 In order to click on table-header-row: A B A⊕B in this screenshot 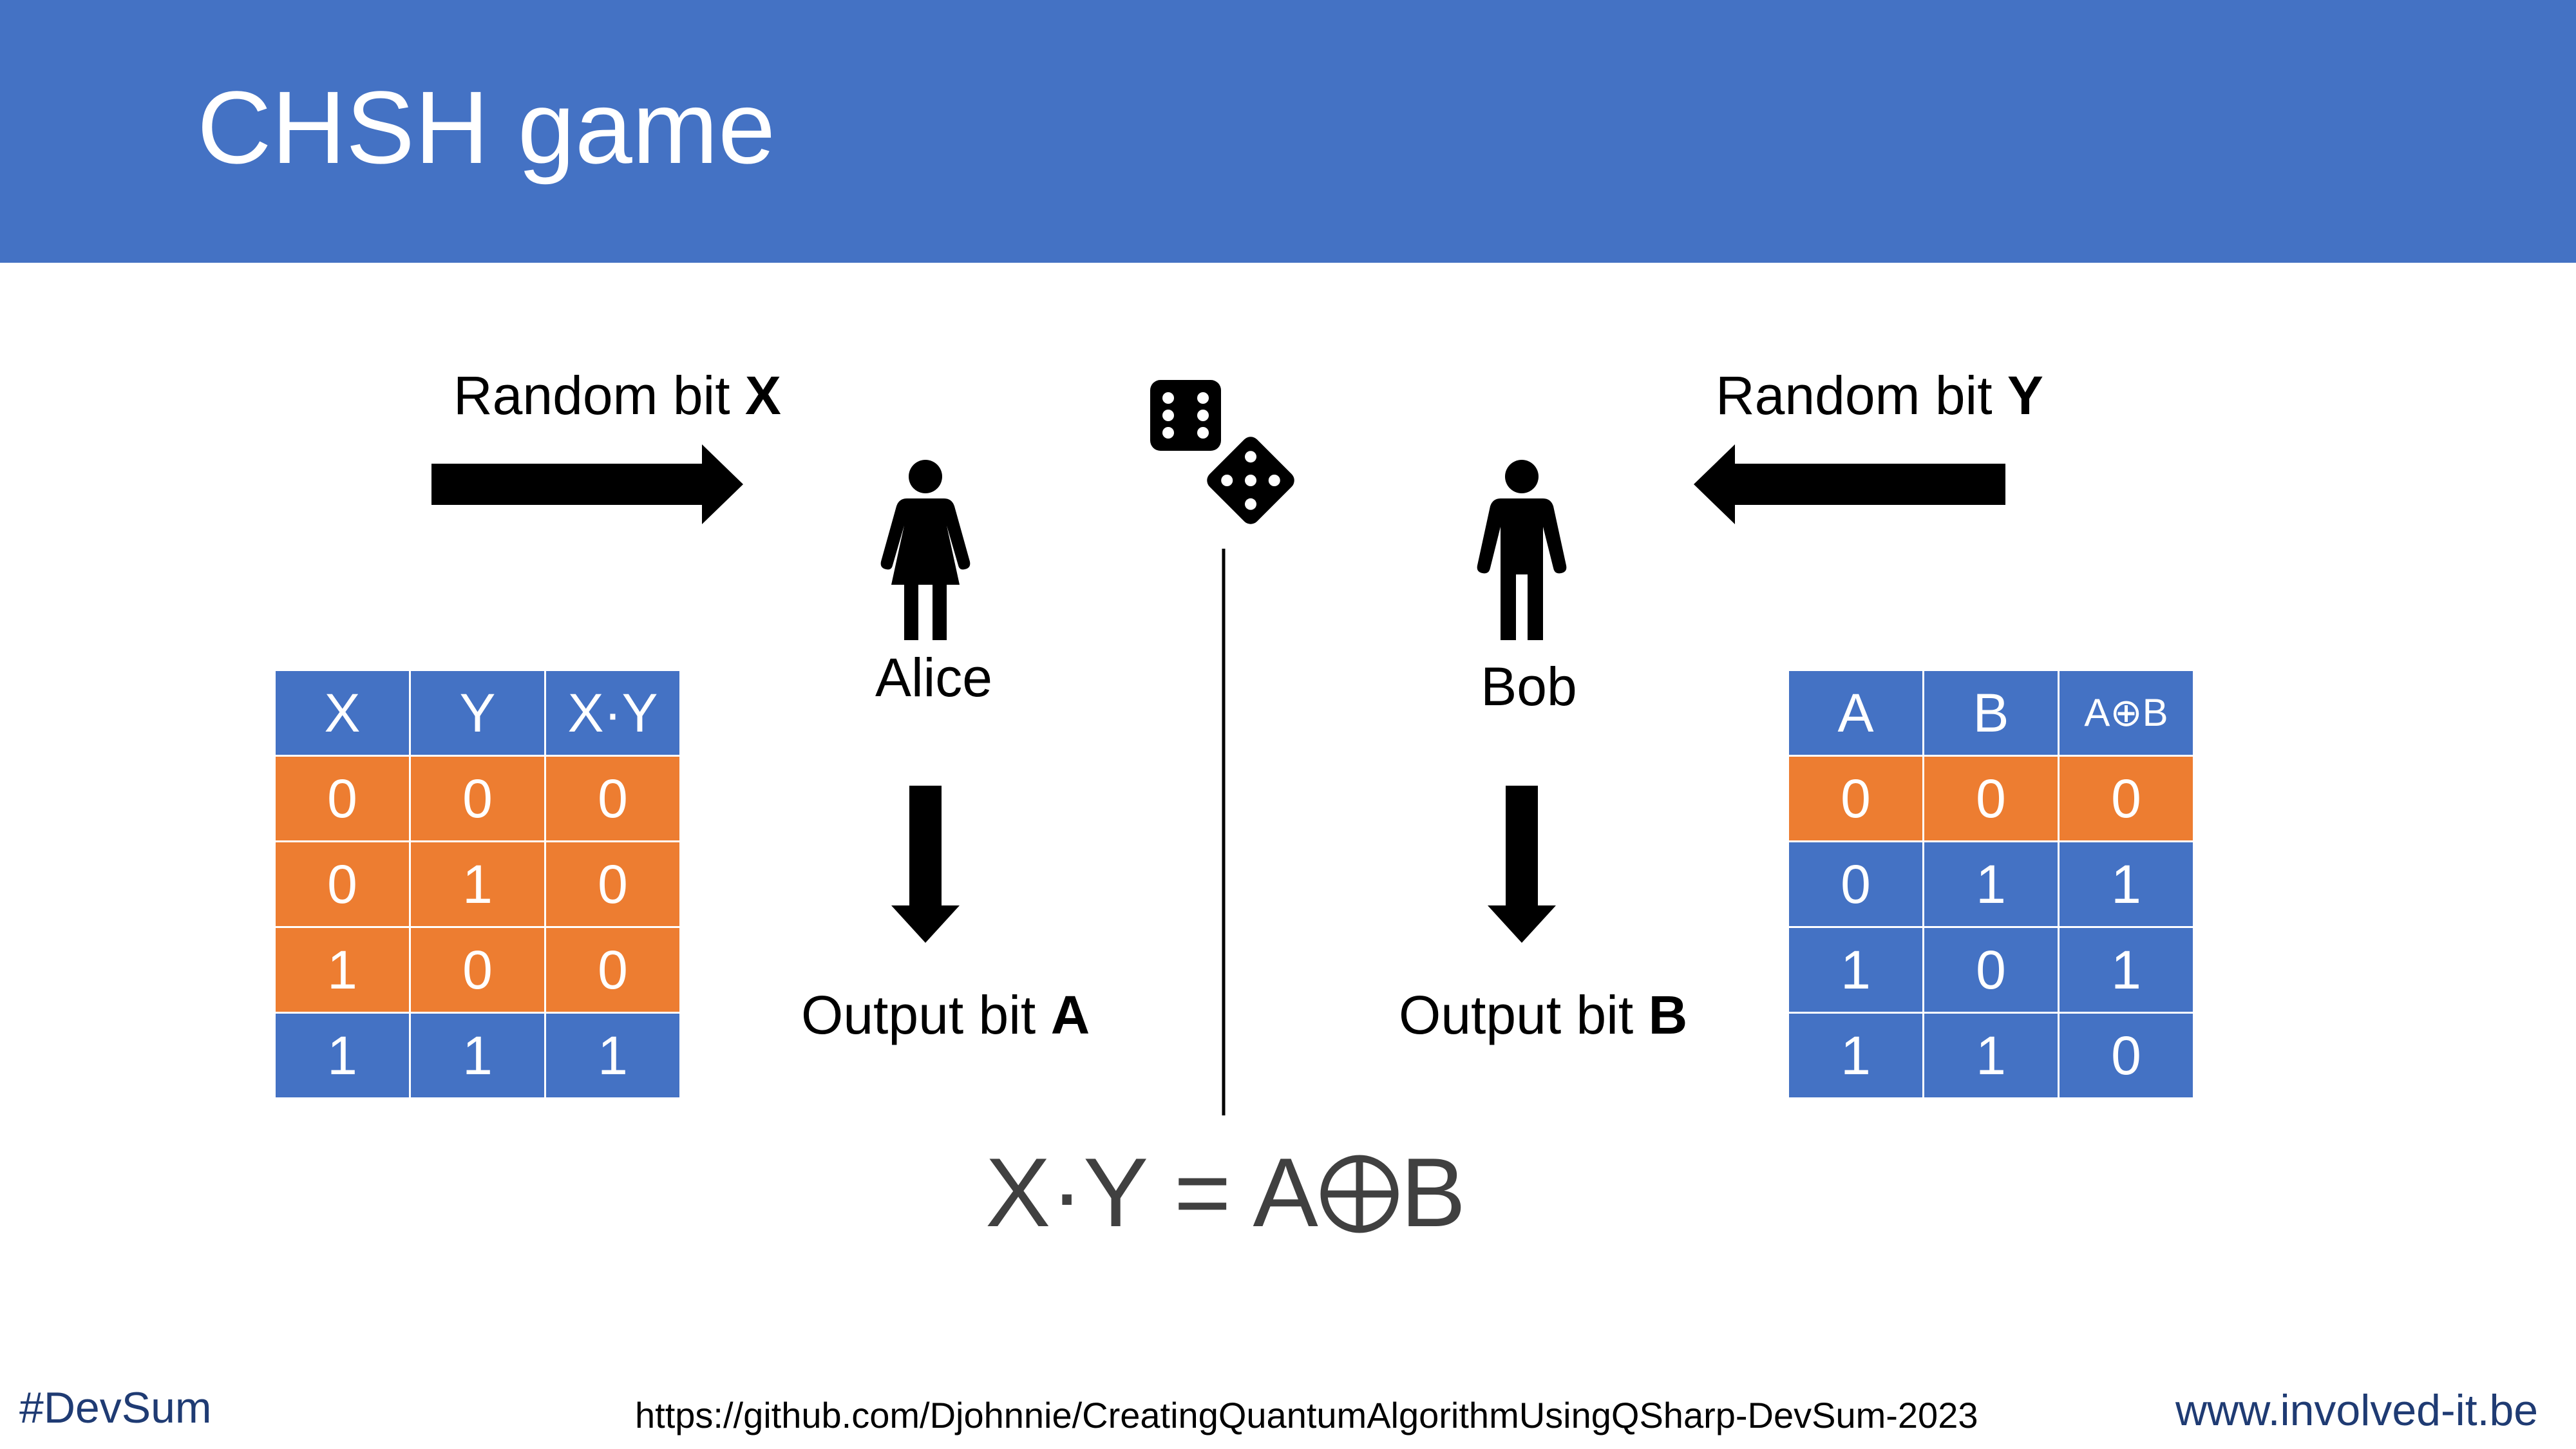, I will do `click(1991, 714)`.